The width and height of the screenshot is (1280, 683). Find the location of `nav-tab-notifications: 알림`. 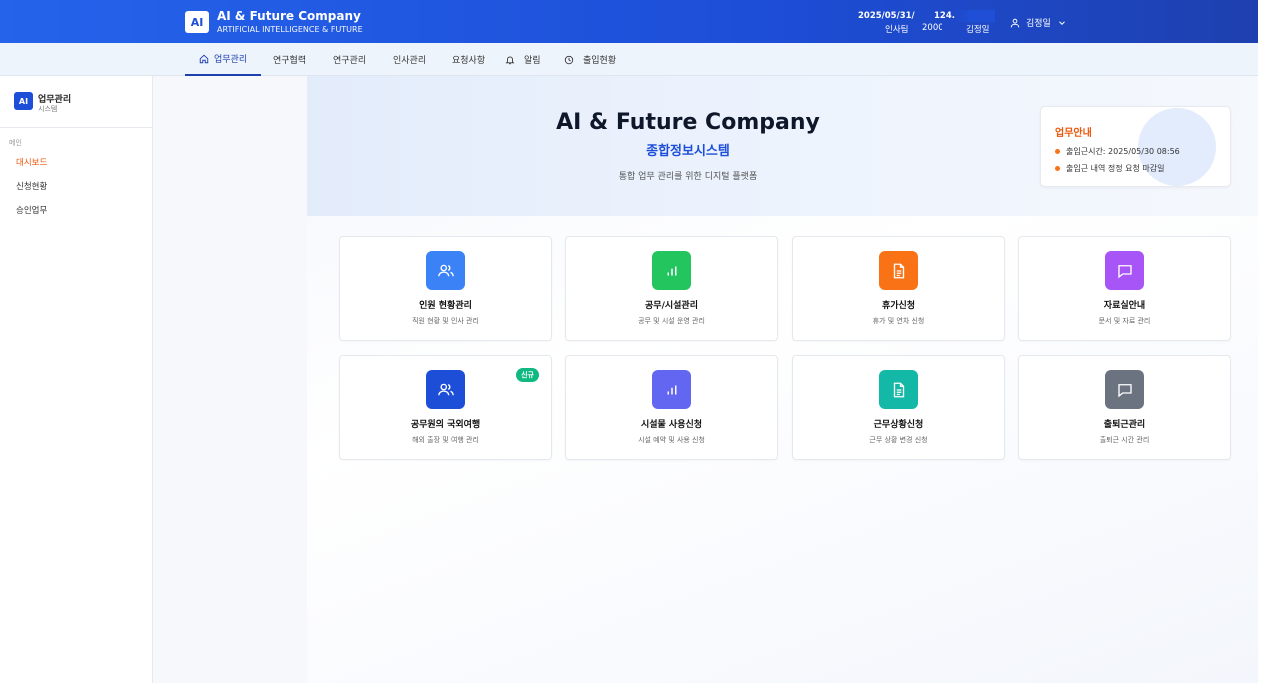

nav-tab-notifications: 알림 is located at coordinates (523, 59).